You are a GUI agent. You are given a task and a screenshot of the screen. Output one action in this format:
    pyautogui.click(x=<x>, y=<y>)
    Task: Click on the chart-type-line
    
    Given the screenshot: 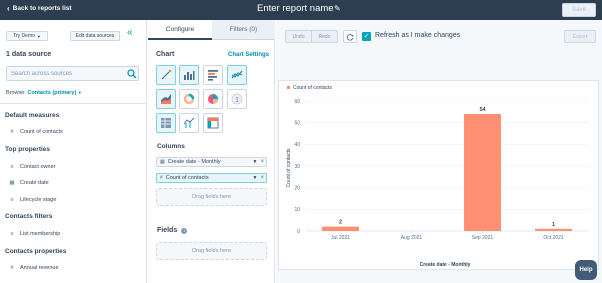 What is the action you would take?
    pyautogui.click(x=237, y=75)
    